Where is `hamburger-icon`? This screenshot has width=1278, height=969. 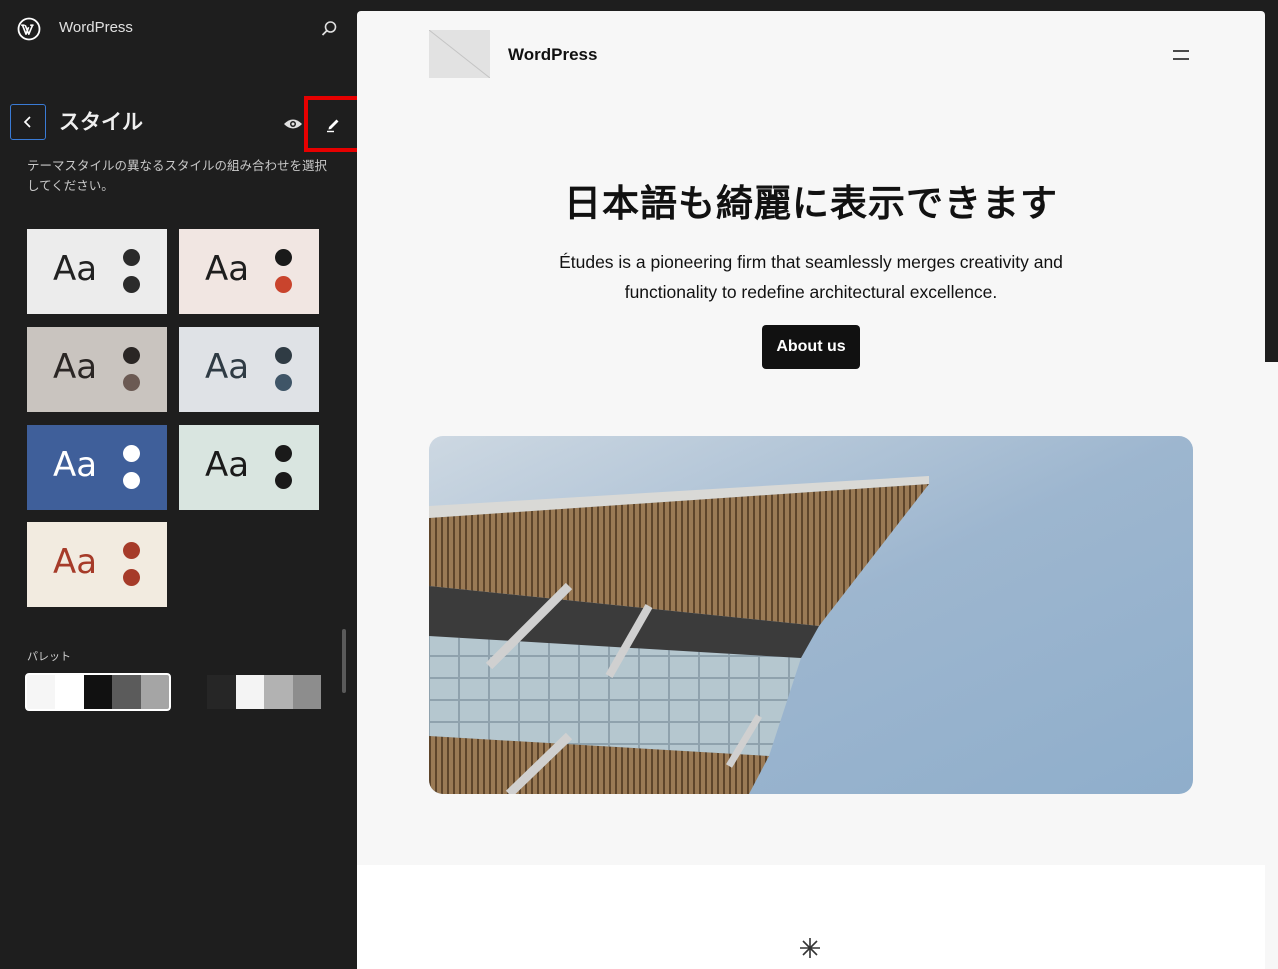
hamburger-icon is located at coordinates (1181, 55).